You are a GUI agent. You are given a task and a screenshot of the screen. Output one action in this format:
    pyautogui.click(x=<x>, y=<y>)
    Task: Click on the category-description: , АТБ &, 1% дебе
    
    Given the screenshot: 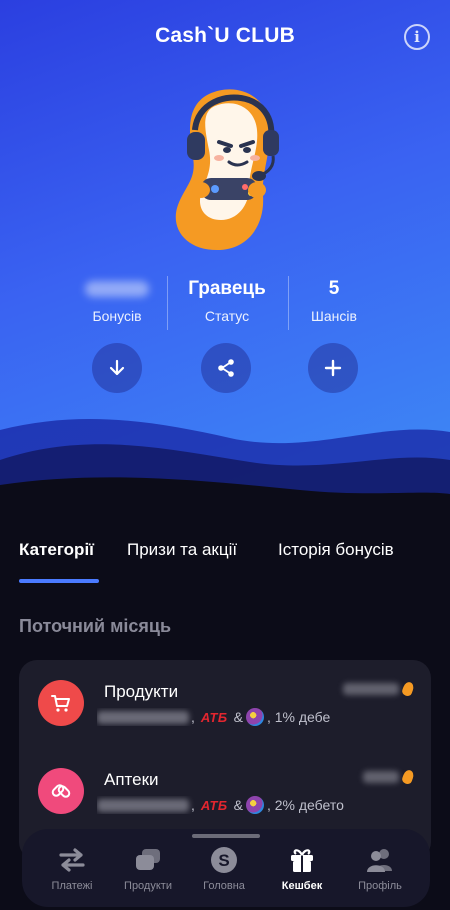 What is the action you would take?
    pyautogui.click(x=222, y=717)
    